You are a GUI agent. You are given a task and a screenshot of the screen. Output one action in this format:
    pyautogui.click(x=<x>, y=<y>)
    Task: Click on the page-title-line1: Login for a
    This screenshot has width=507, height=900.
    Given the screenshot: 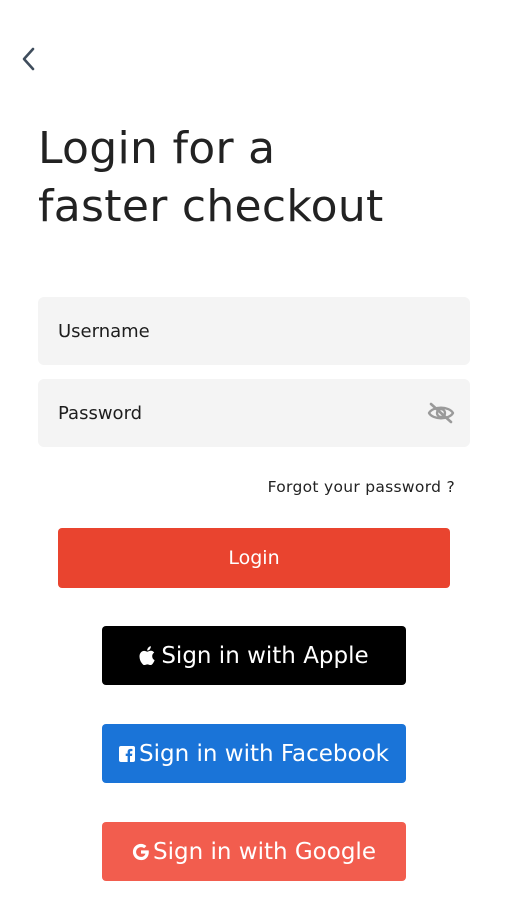 What is the action you would take?
    pyautogui.click(x=157, y=148)
    